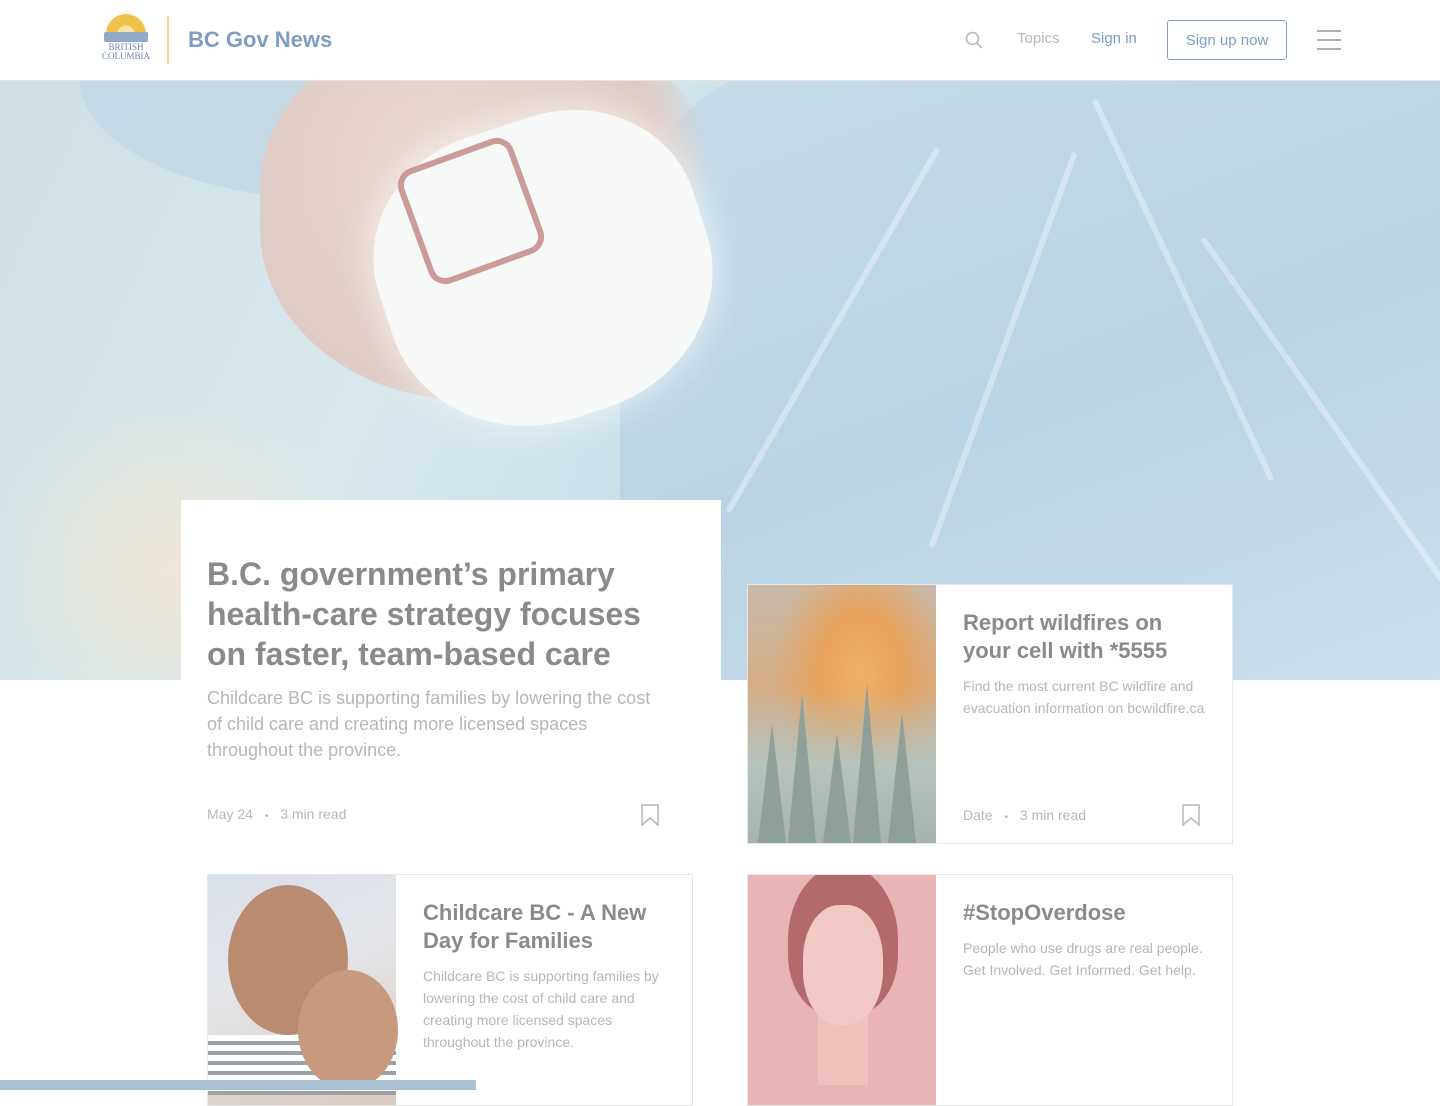 Image resolution: width=1440 pixels, height=1106 pixels. Describe the element at coordinates (1053, 815) in the screenshot. I see `card-read-time: 3 min read` at that location.